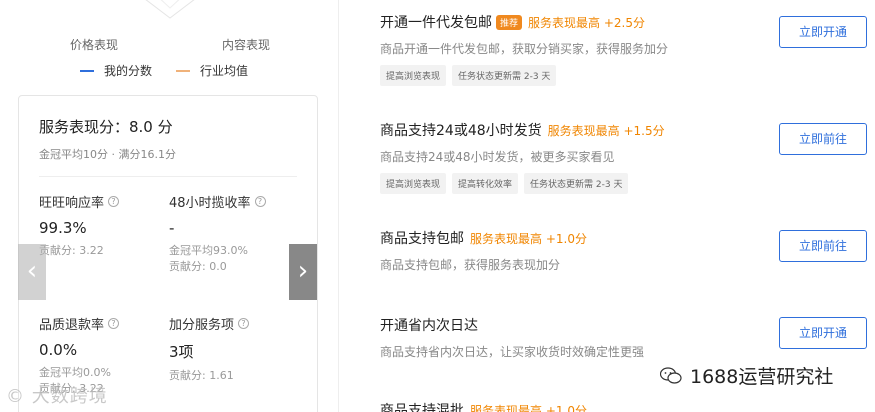  Describe the element at coordinates (71, 250) in the screenshot. I see `metric-contribution: 贡献分: 3.22` at that location.